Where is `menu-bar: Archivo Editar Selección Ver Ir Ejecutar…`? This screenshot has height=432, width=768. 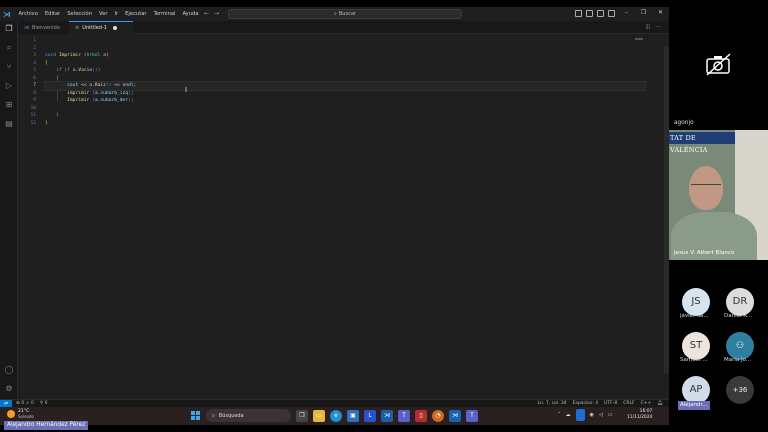 menu-bar: Archivo Editar Selección Ver Ir Ejecutar… is located at coordinates (108, 14).